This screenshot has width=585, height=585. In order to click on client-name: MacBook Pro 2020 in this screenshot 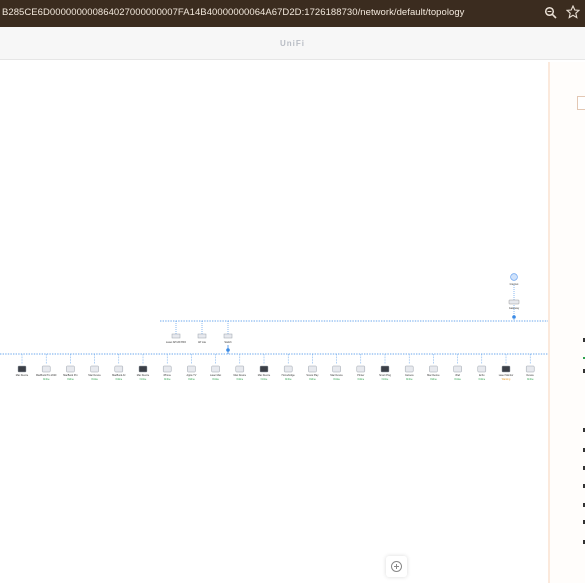, I will do `click(46, 375)`.